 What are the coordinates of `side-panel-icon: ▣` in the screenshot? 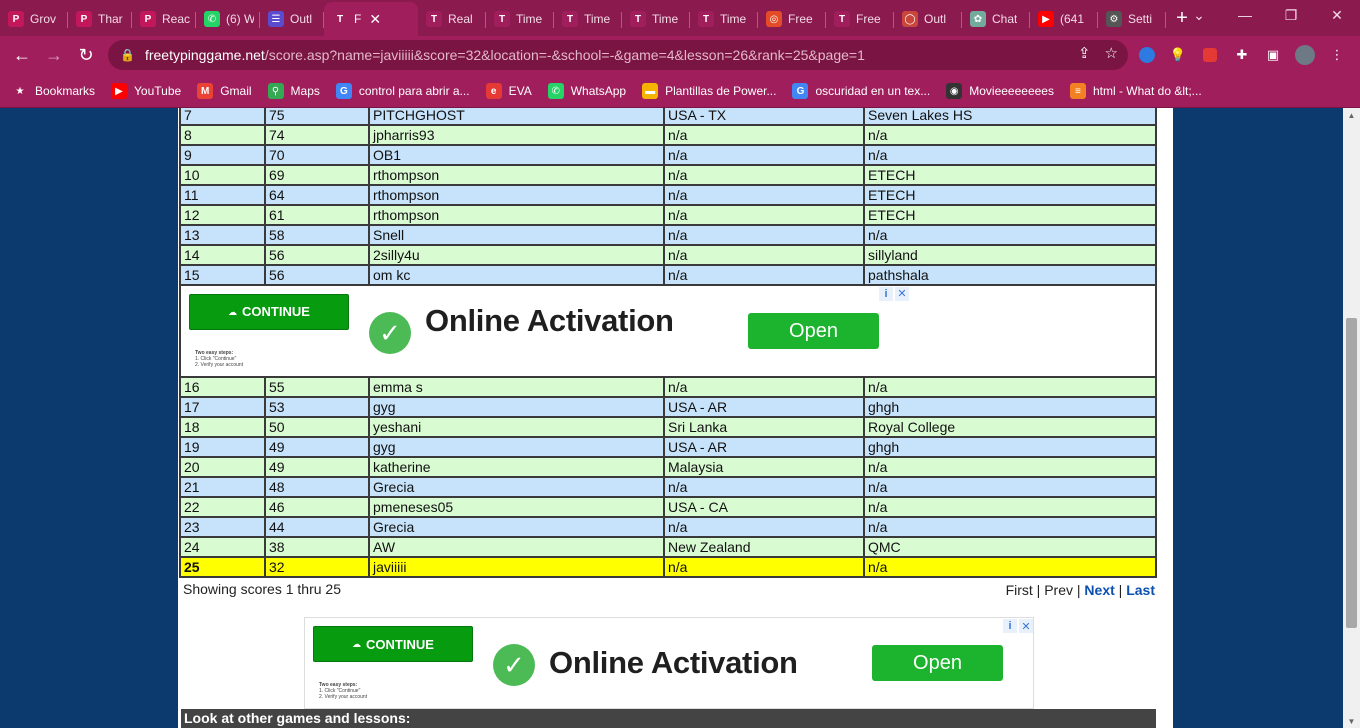 It's located at (1273, 55).